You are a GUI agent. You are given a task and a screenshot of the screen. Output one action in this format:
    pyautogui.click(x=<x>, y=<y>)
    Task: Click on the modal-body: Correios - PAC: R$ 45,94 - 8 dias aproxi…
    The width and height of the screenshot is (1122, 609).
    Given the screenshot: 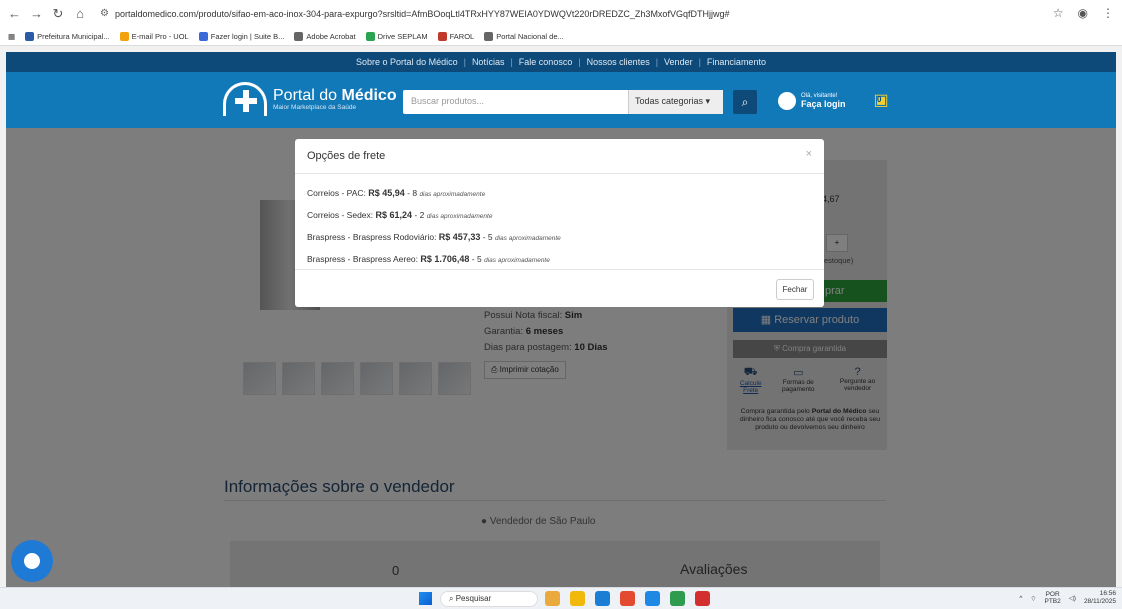 What is the action you would take?
    pyautogui.click(x=559, y=227)
    